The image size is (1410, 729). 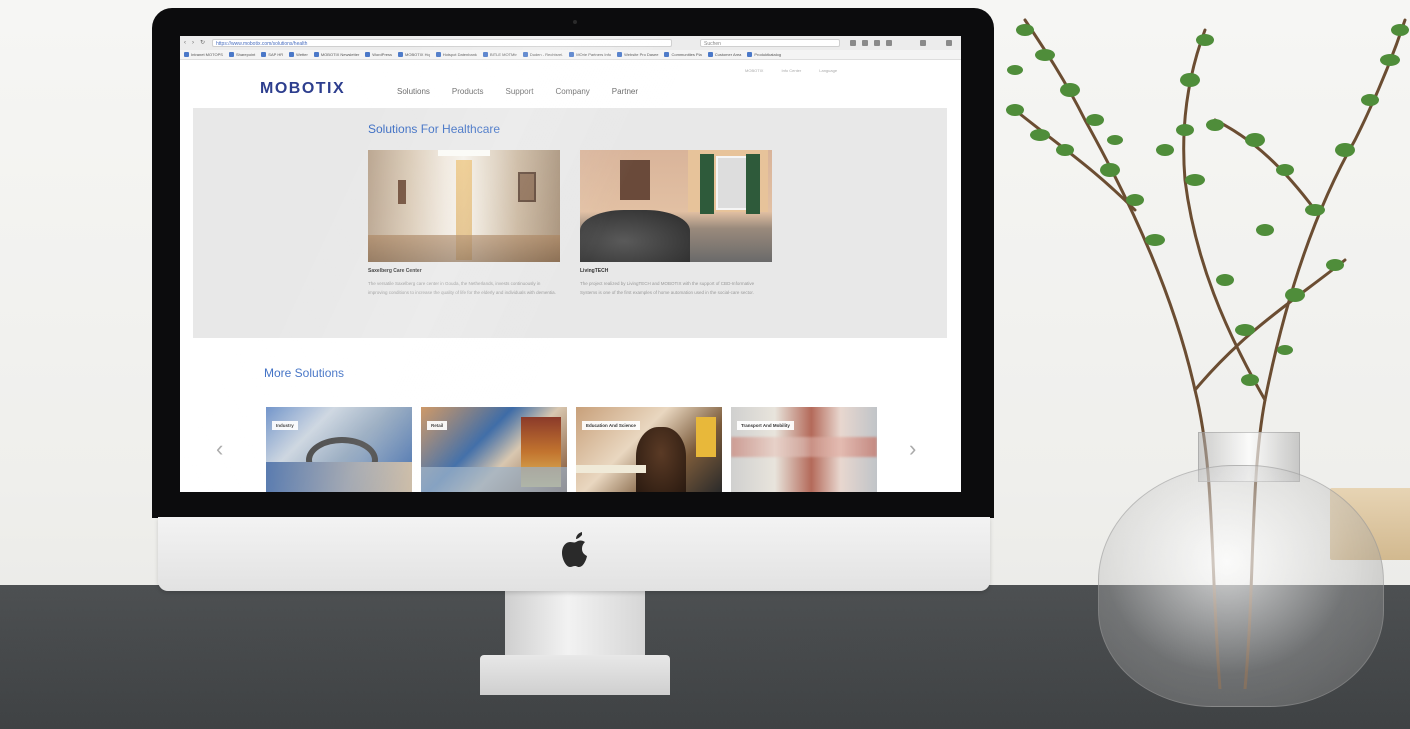 I want to click on solution-tile: Transport And Mobility, so click(x=804, y=449).